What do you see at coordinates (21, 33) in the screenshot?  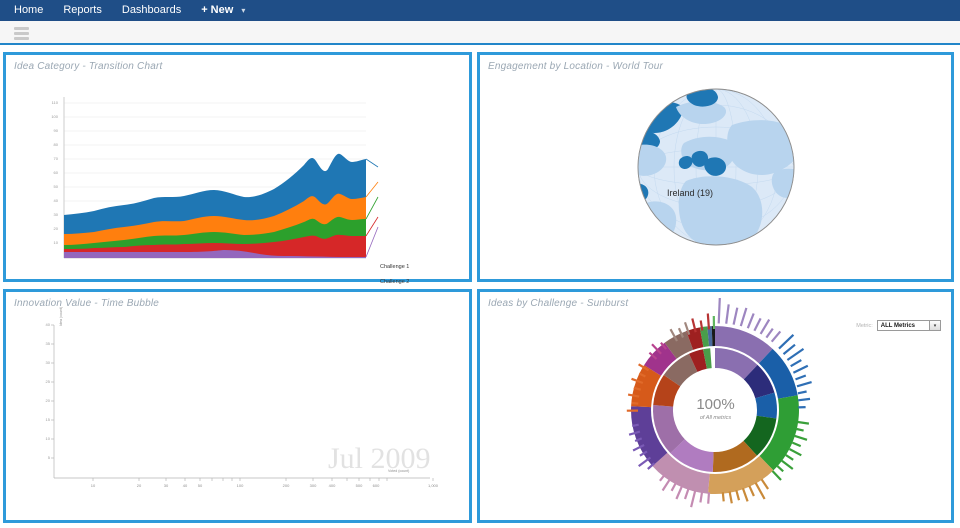 I see `hamburger-icon` at bounding box center [21, 33].